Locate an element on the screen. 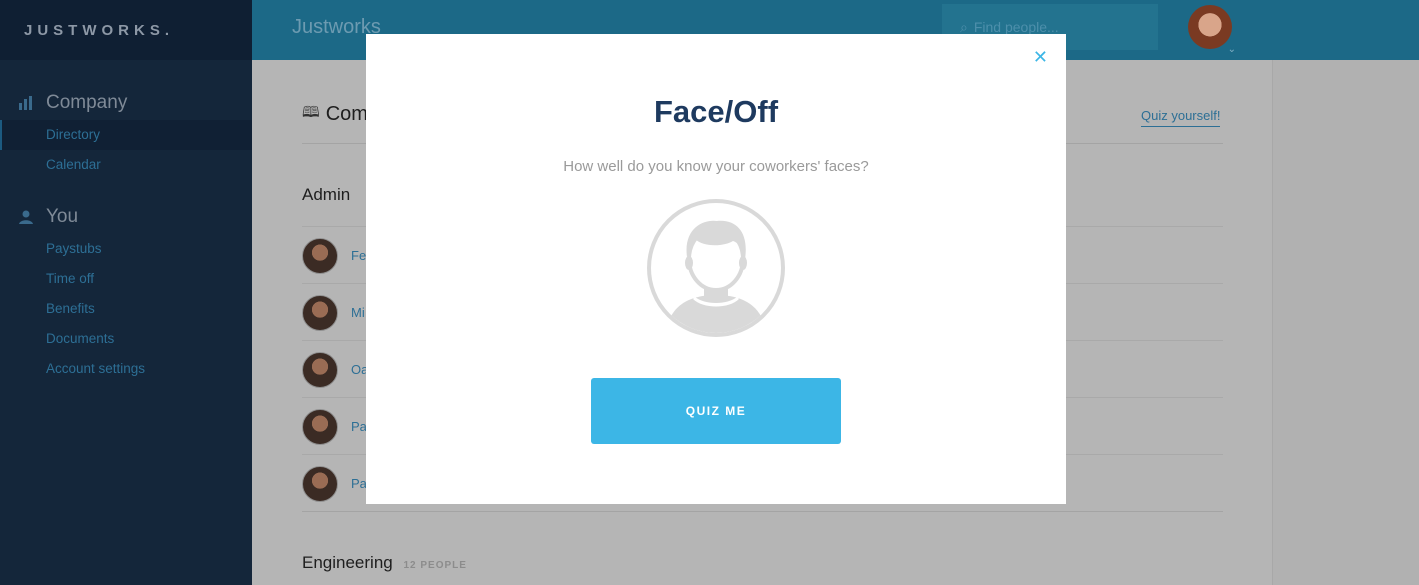 The image size is (1419, 585). close-icon: ✕ is located at coordinates (1040, 57).